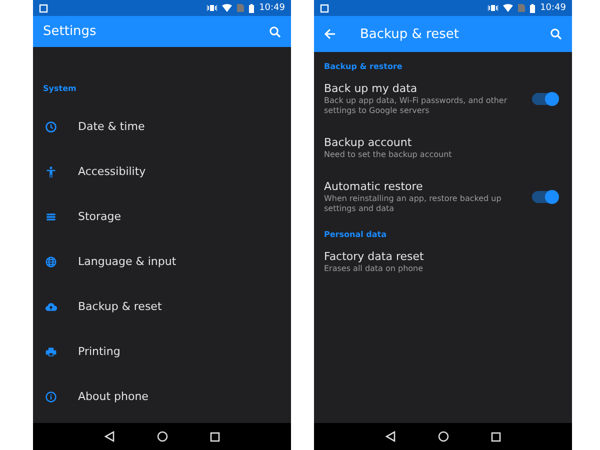 The height and width of the screenshot is (450, 600). Describe the element at coordinates (100, 217) in the screenshot. I see `item-title: Storage` at that location.